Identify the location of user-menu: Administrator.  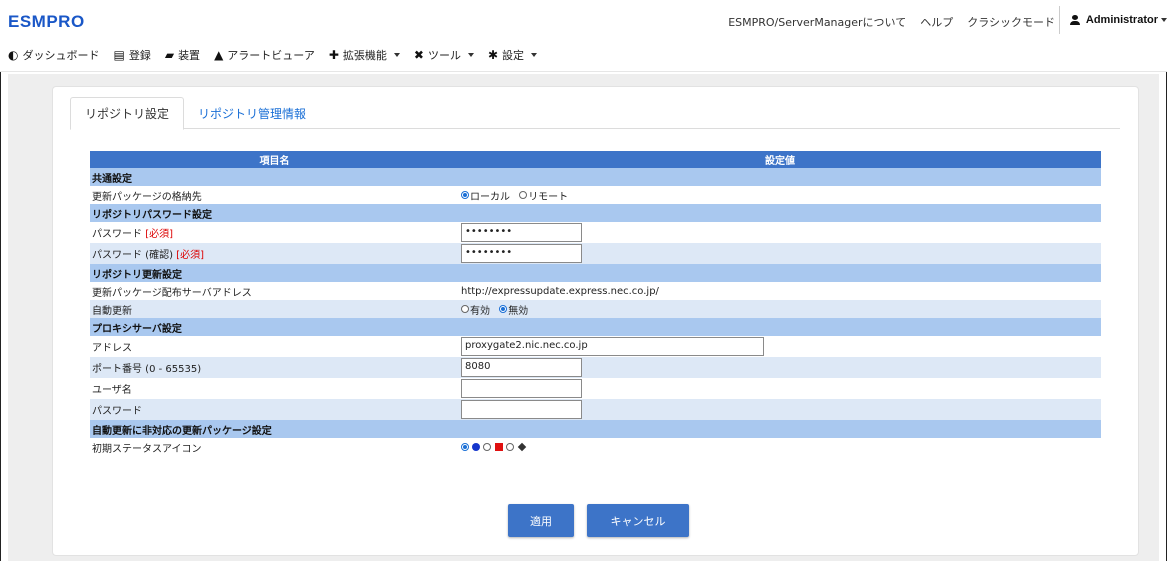
(1113, 20).